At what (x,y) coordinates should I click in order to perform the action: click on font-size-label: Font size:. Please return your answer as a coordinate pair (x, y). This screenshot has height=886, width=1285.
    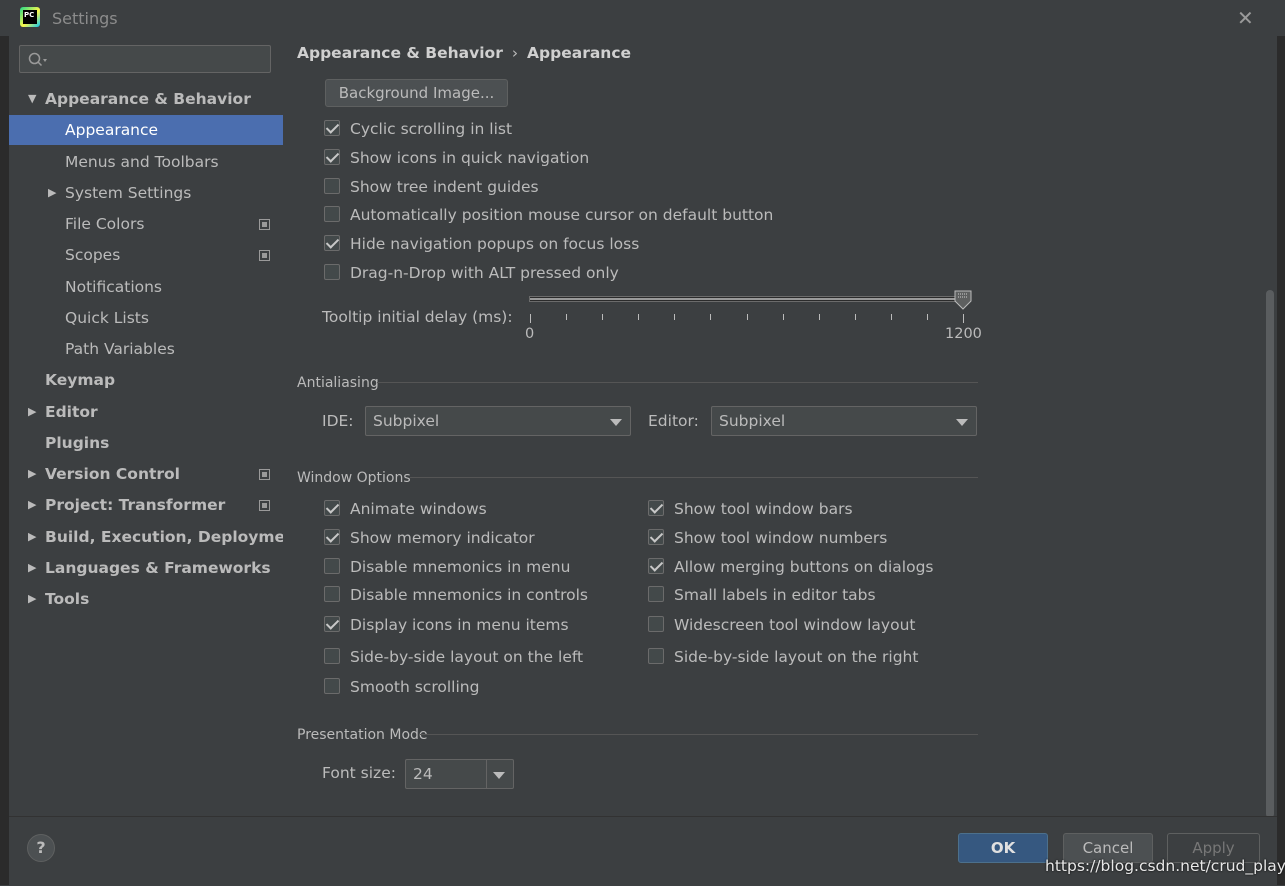
    Looking at the image, I should click on (359, 773).